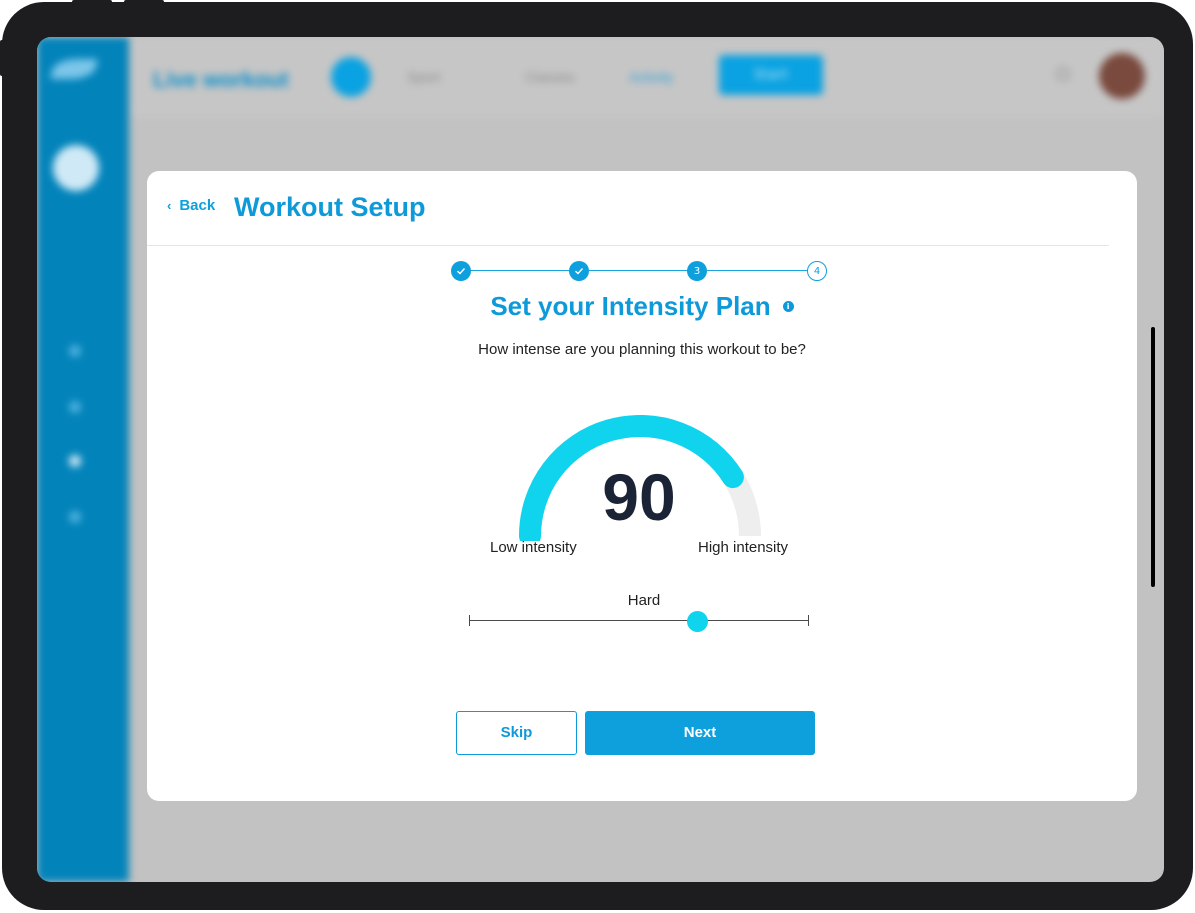 The height and width of the screenshot is (913, 1195). Describe the element at coordinates (817, 271) in the screenshot. I see `step-4: 4` at that location.